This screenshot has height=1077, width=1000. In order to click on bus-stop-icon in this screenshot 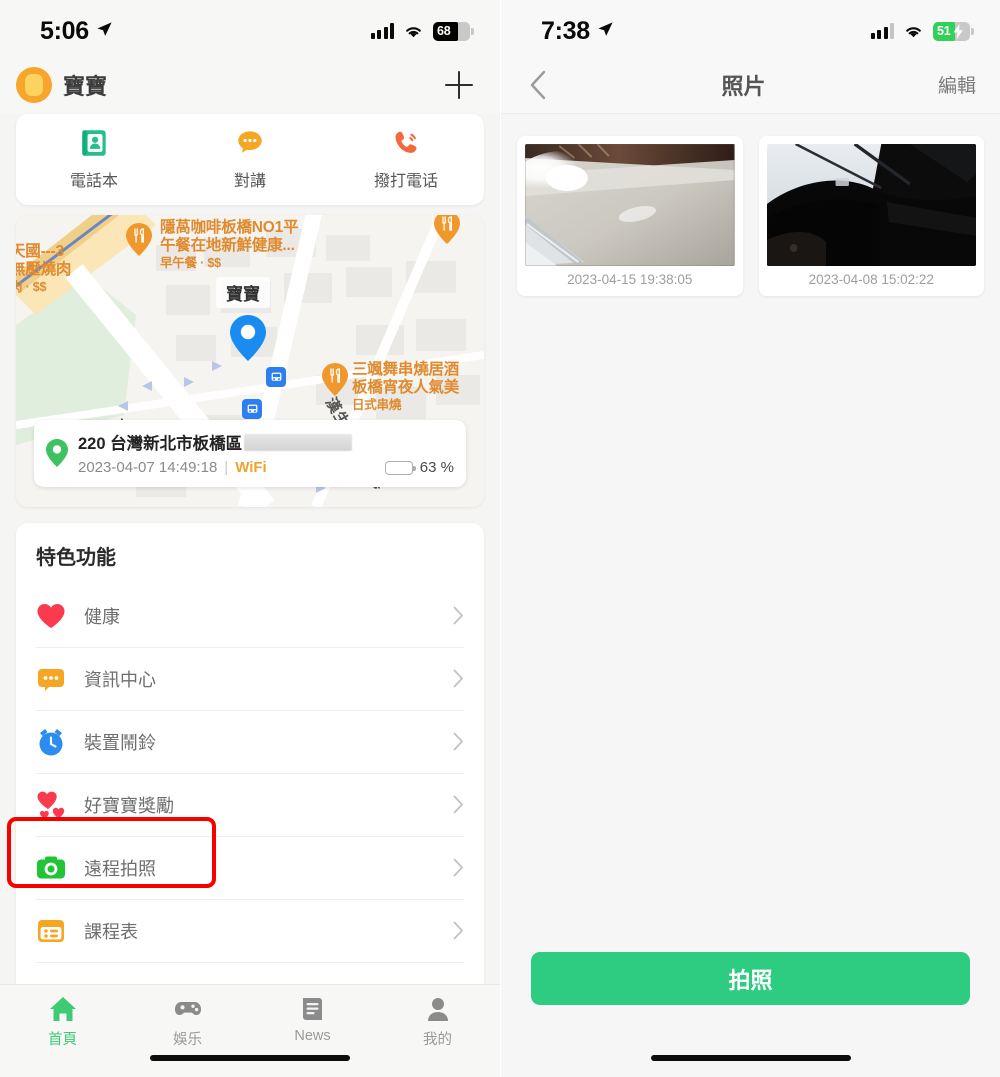, I will do `click(252, 409)`.